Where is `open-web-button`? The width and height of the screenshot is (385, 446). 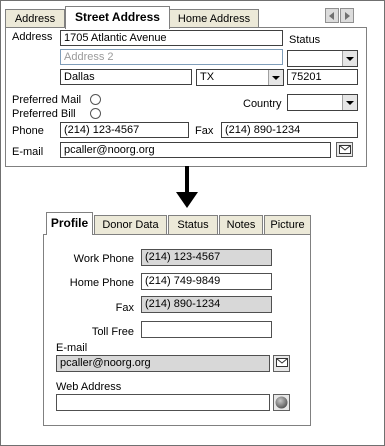
open-web-button is located at coordinates (281, 402).